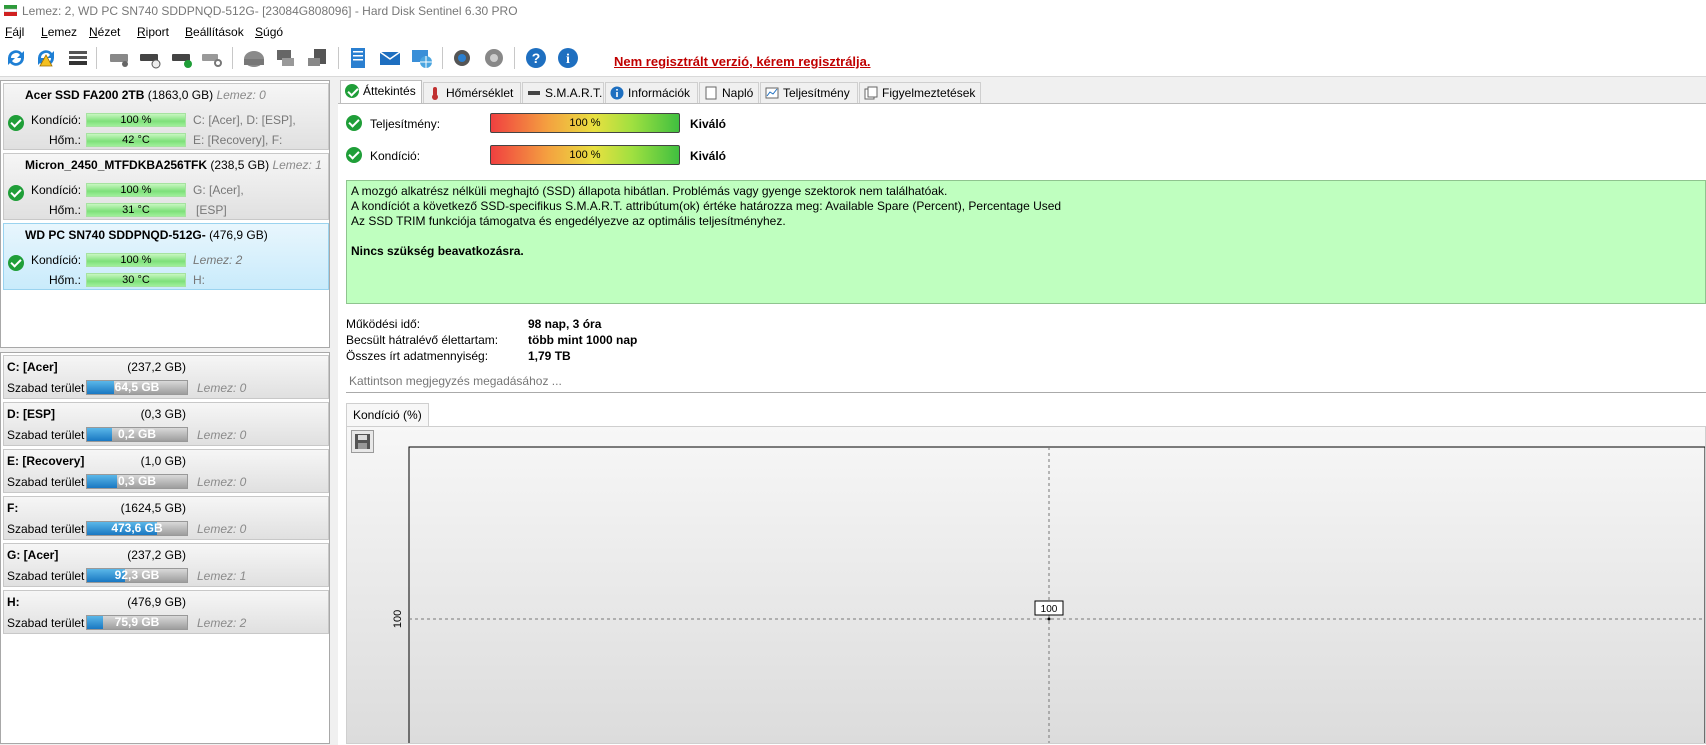  Describe the element at coordinates (214, 32) in the screenshot. I see `menu-settings: Beállítások` at that location.